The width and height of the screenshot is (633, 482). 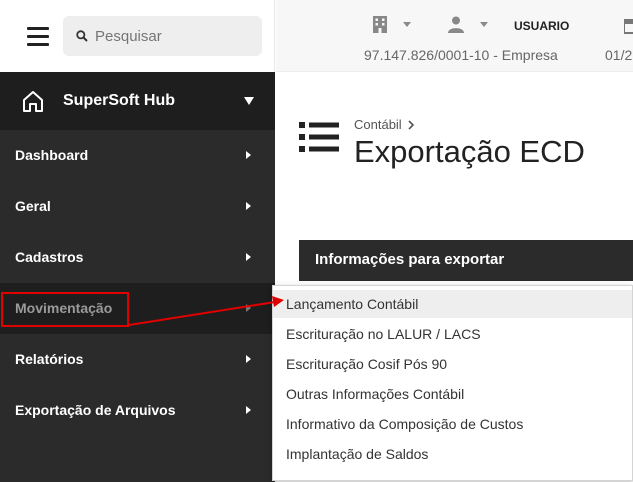 What do you see at coordinates (375, 394) in the screenshot?
I see `submenu-item-label: Outras Informações Contábil` at bounding box center [375, 394].